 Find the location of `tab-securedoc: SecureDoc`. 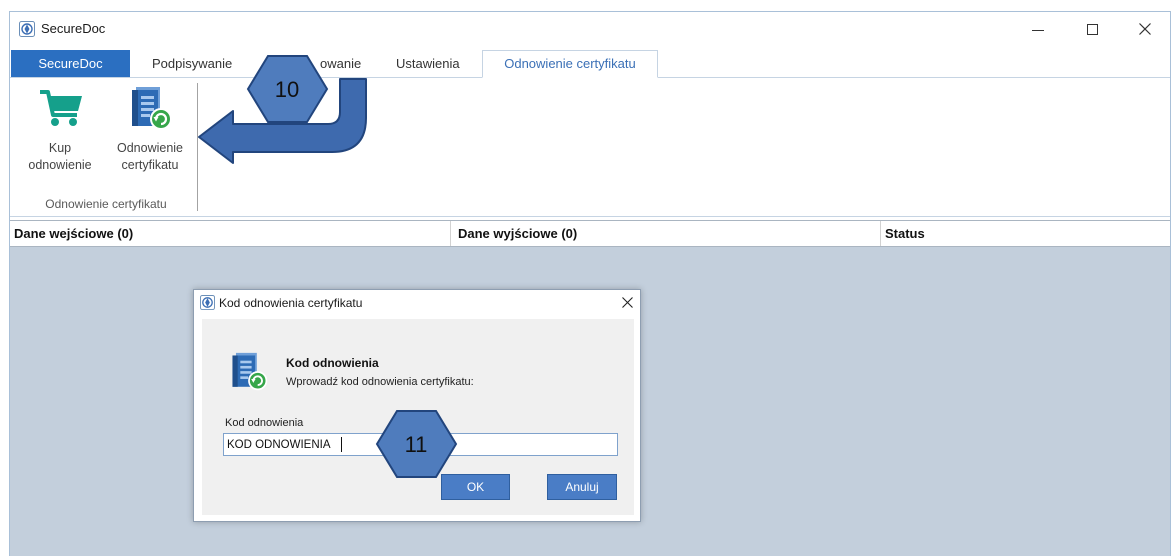

tab-securedoc: SecureDoc is located at coordinates (70, 63).